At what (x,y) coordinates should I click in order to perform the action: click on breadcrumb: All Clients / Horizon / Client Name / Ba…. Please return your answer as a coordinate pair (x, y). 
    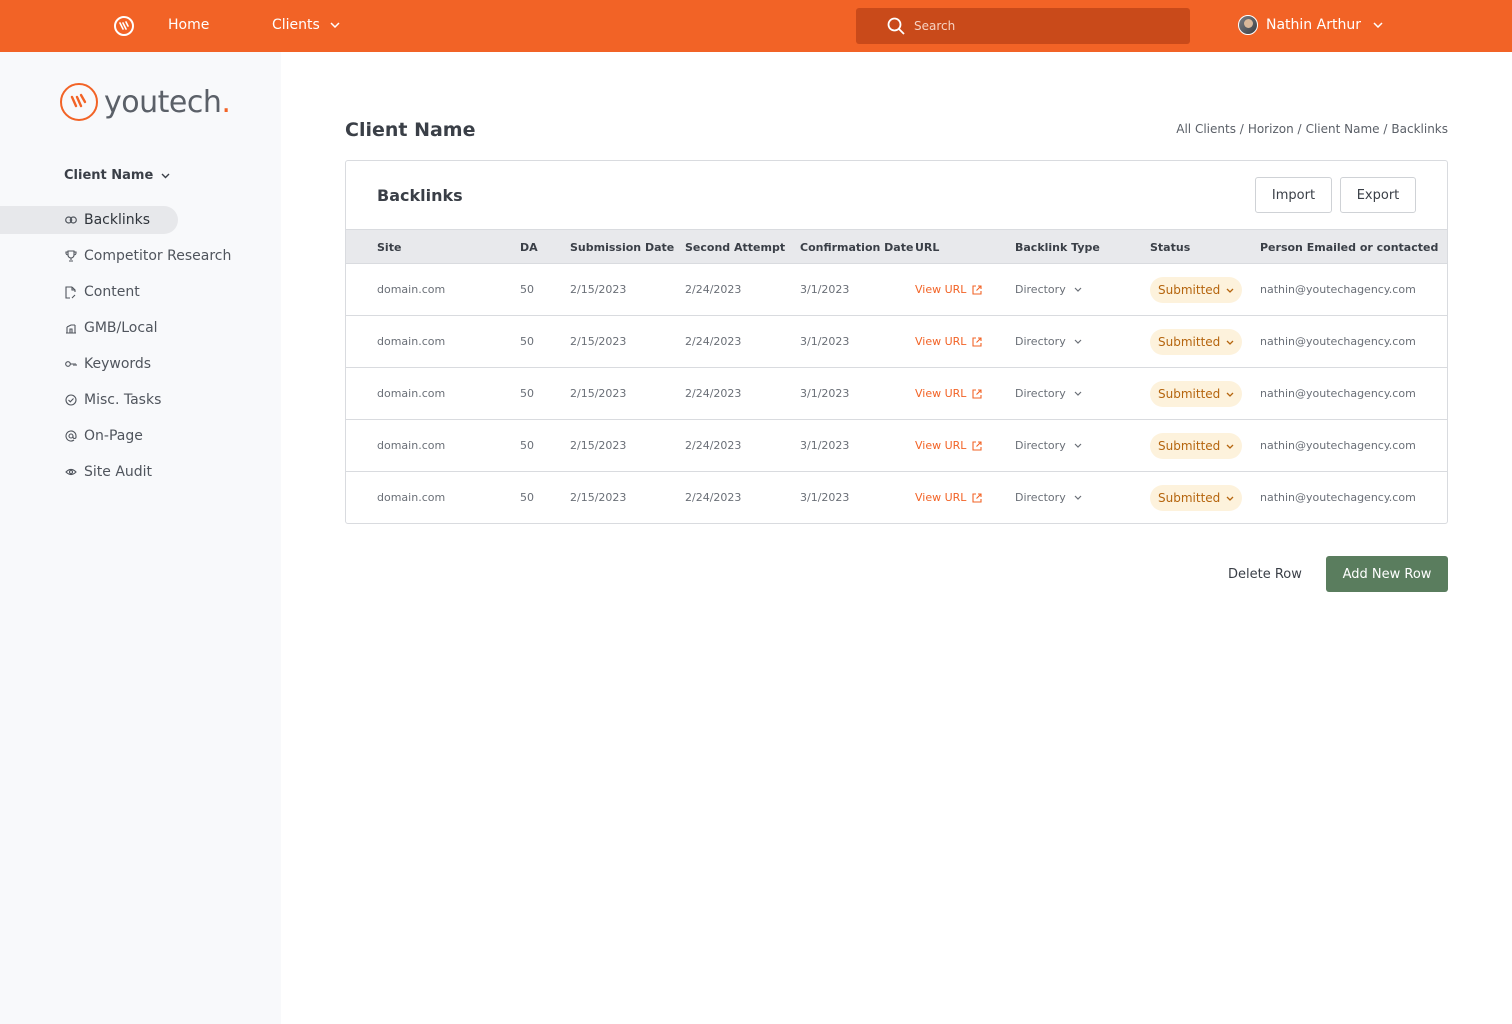
    Looking at the image, I should click on (1312, 129).